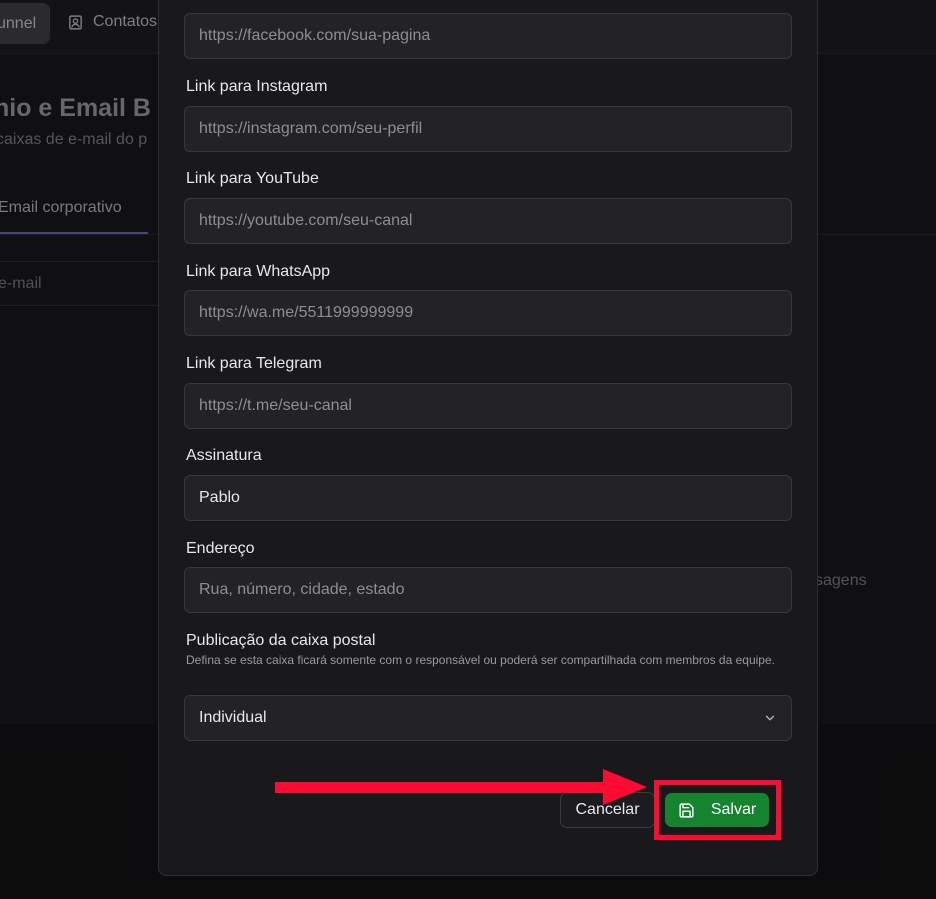 This screenshot has height=899, width=936. Describe the element at coordinates (220, 548) in the screenshot. I see `address-label: Endereço` at that location.